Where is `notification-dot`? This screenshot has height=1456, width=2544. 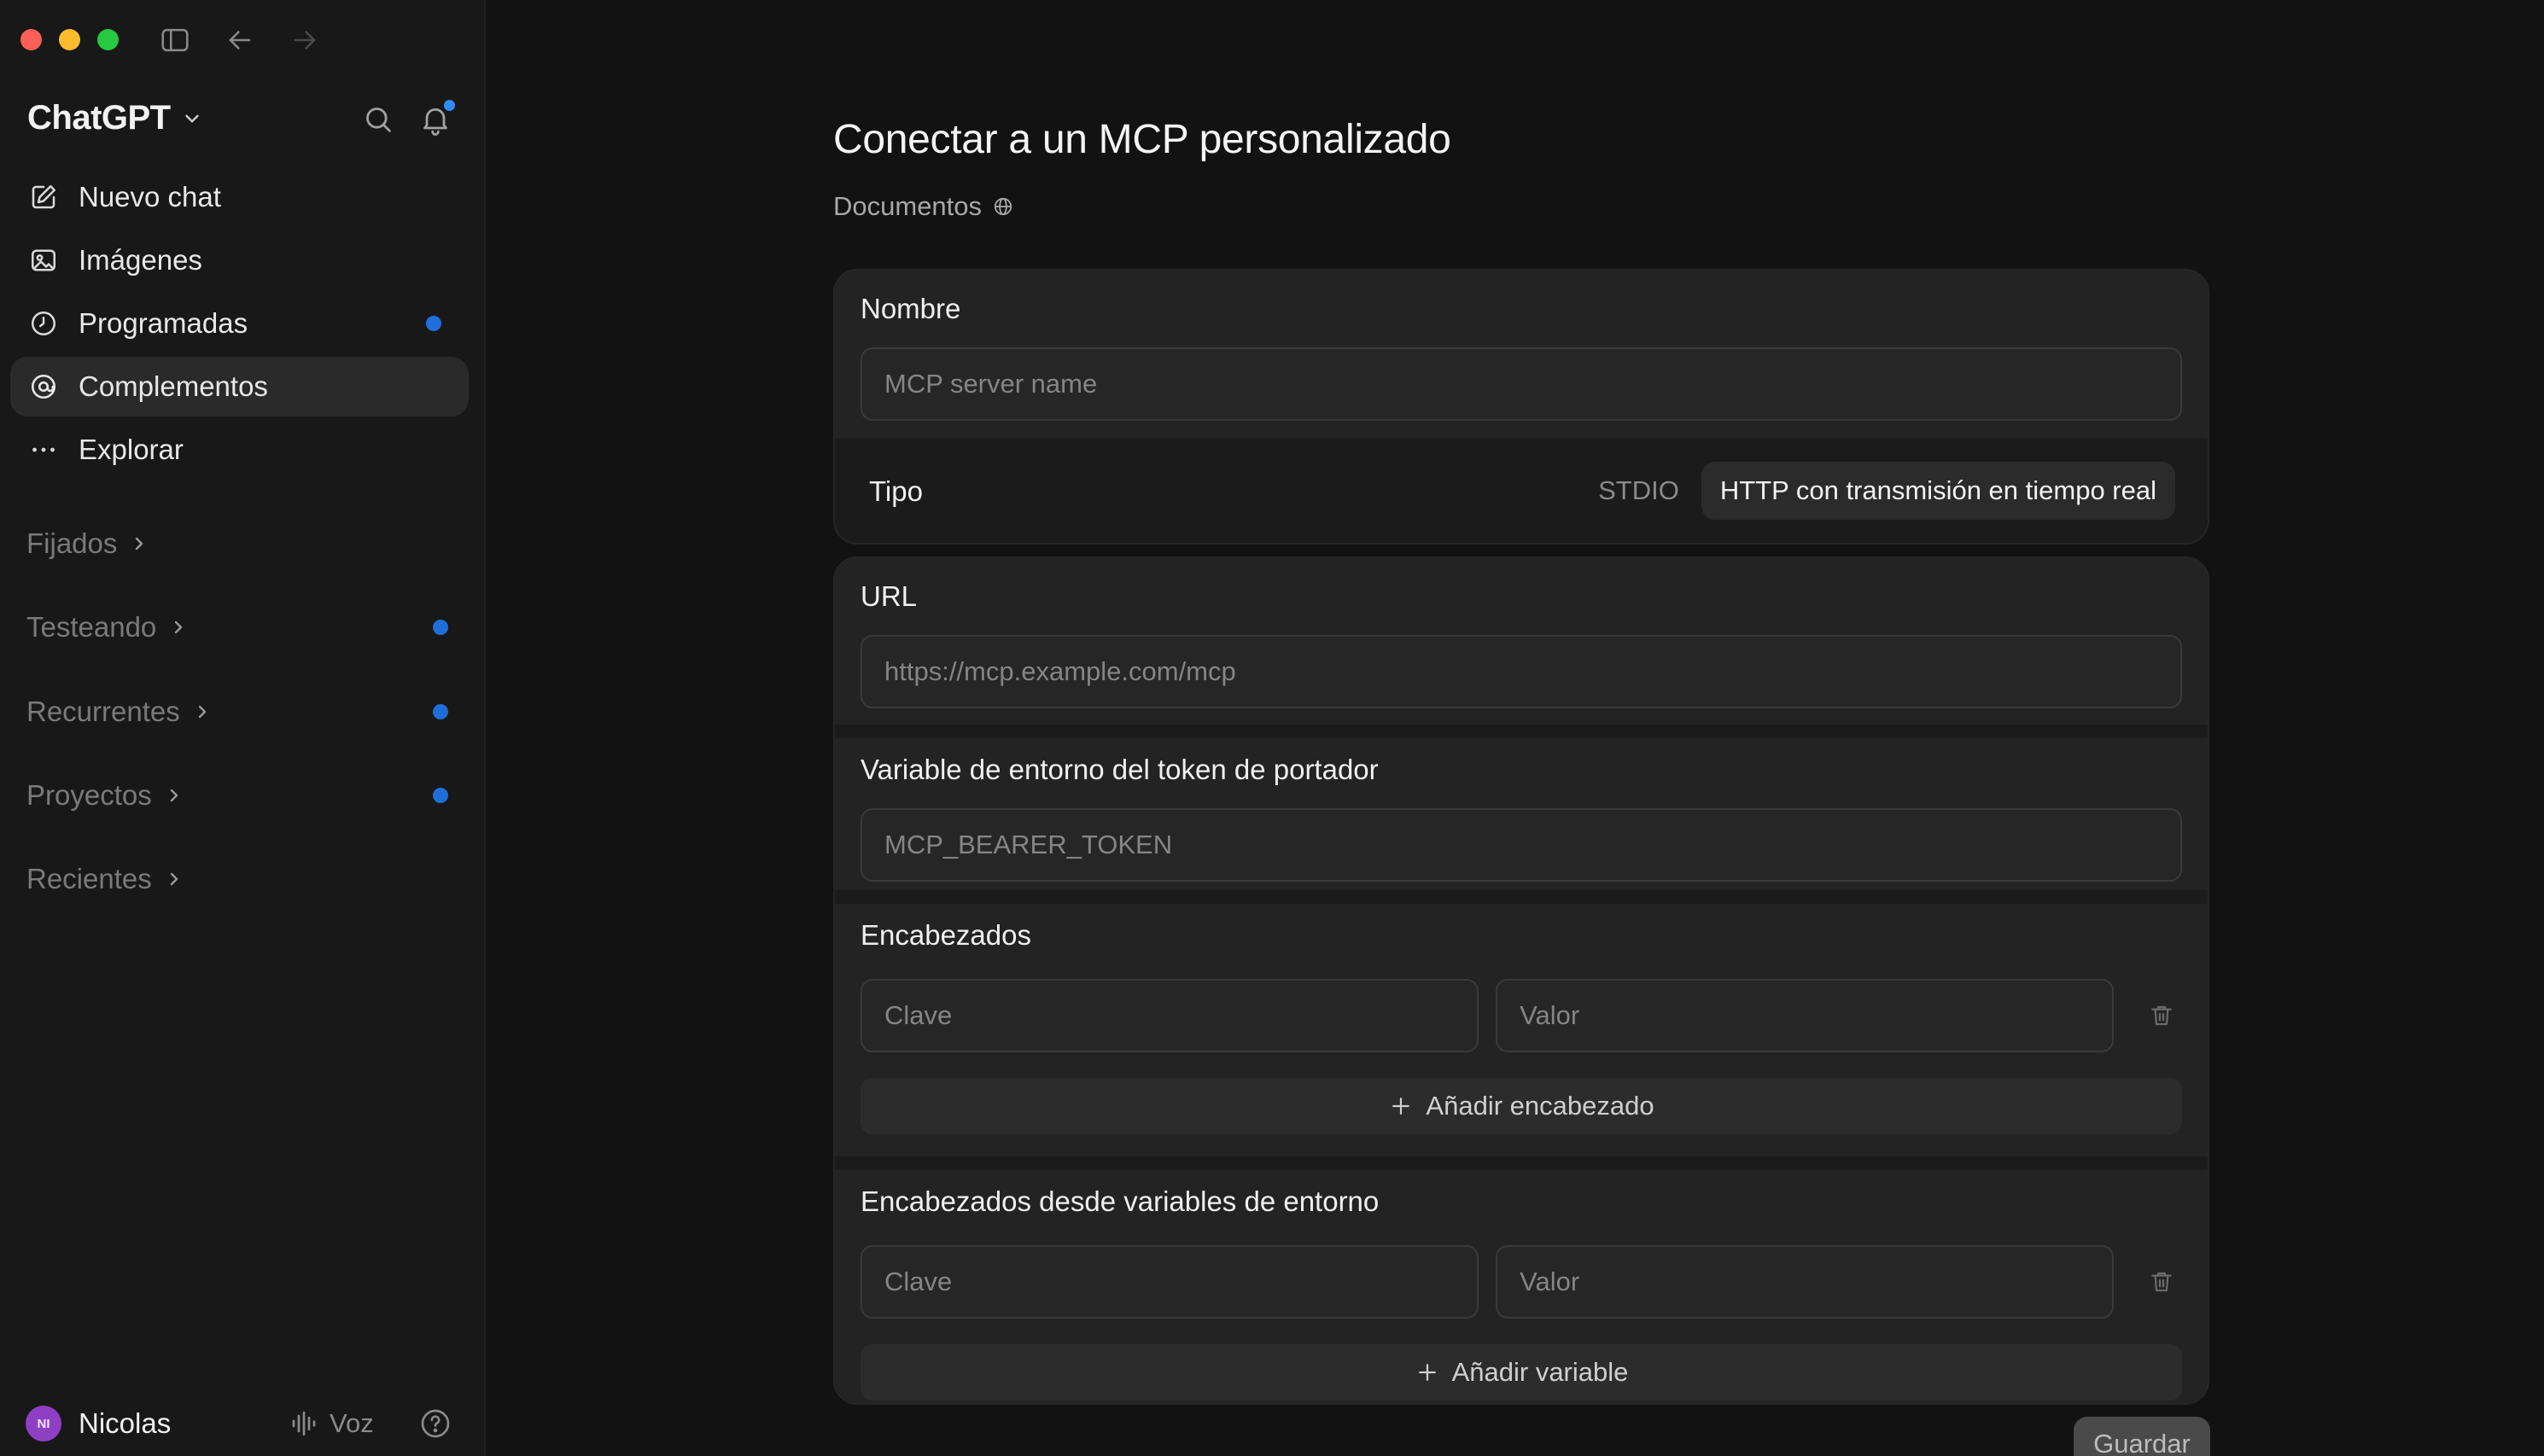
notification-dot is located at coordinates (449, 105).